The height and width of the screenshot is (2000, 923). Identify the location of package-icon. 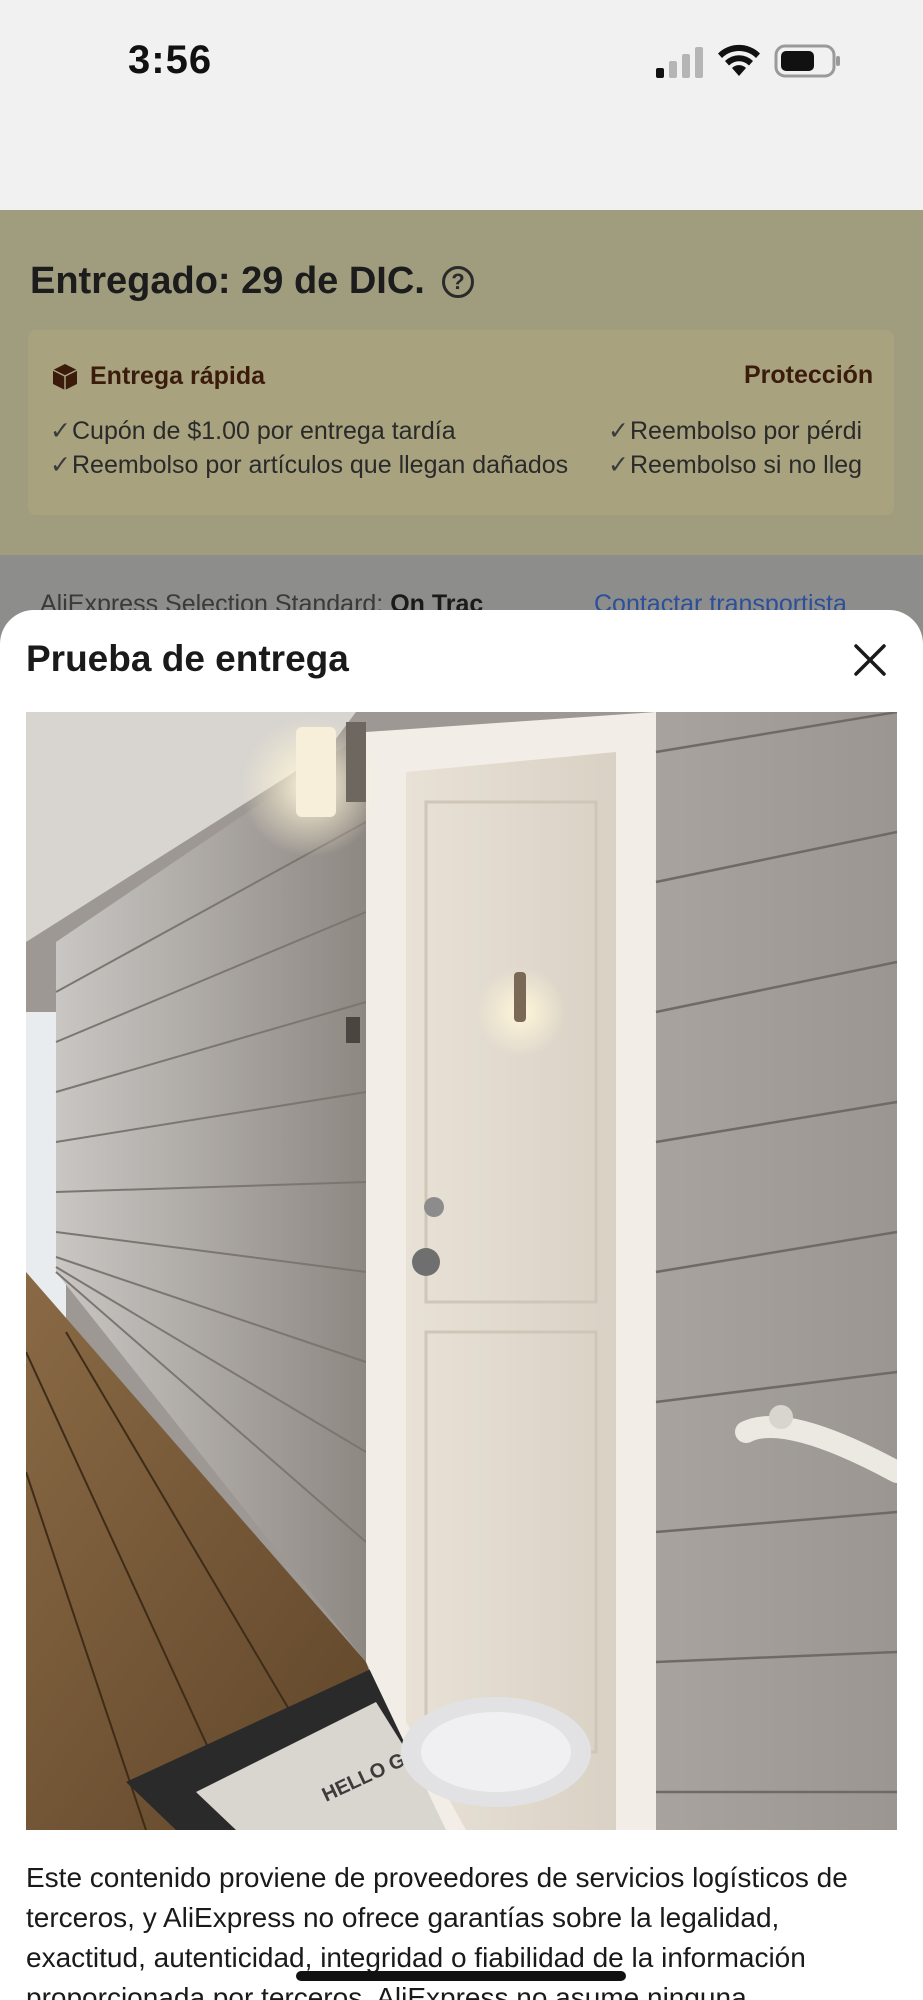
(65, 377).